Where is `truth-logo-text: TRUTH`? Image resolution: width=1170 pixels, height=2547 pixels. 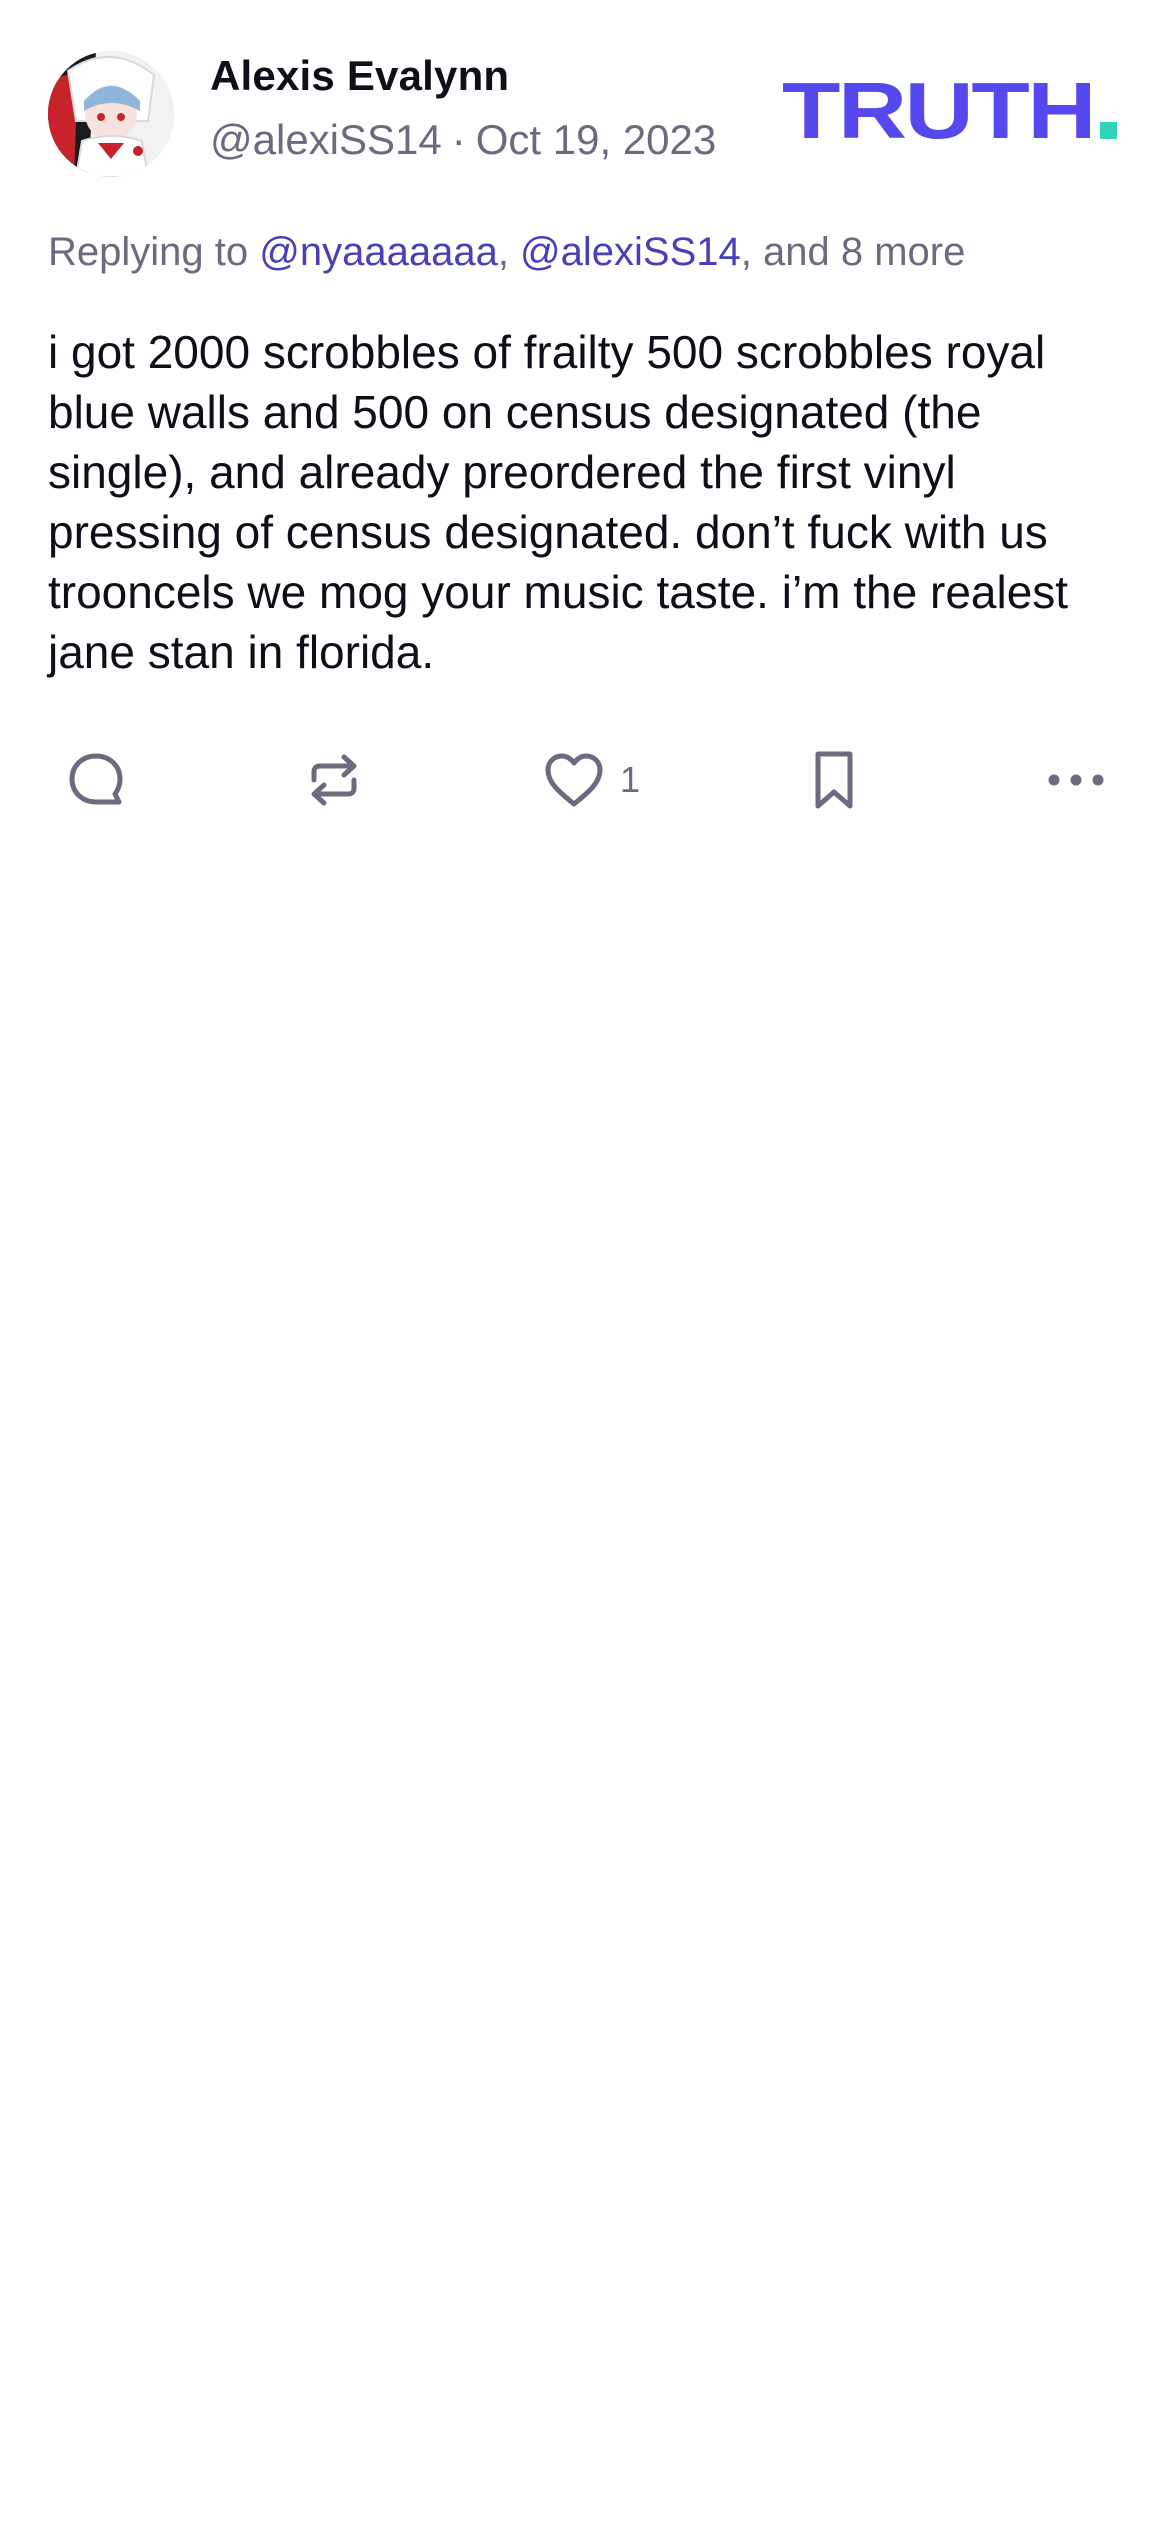
truth-logo-text: TRUTH is located at coordinates (938, 112).